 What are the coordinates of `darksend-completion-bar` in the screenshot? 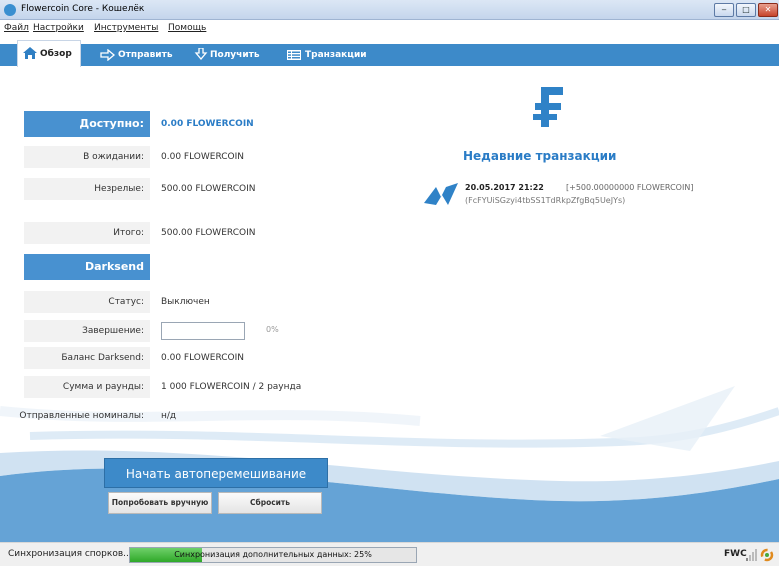 It's located at (203, 331).